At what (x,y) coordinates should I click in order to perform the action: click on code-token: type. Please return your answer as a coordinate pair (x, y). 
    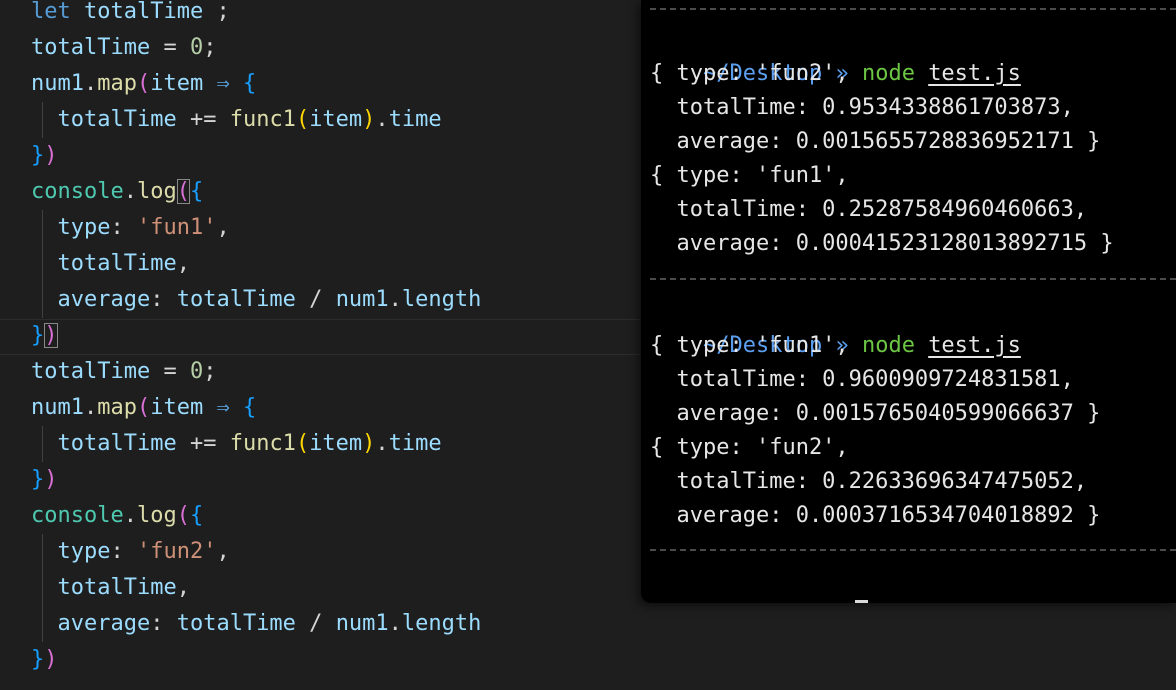
    Looking at the image, I should click on (84, 551).